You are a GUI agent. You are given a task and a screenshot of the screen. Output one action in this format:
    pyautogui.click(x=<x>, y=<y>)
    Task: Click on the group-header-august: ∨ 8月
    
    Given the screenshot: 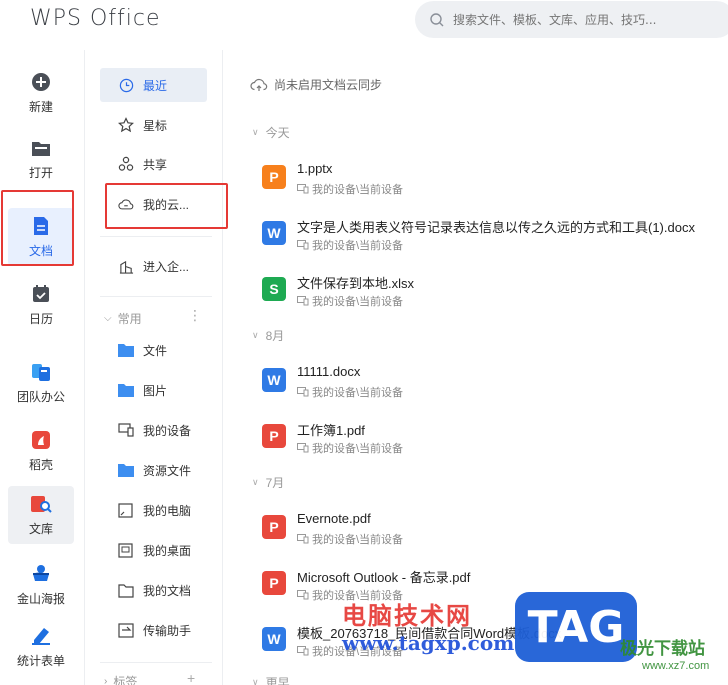 What is the action you would take?
    pyautogui.click(x=268, y=335)
    